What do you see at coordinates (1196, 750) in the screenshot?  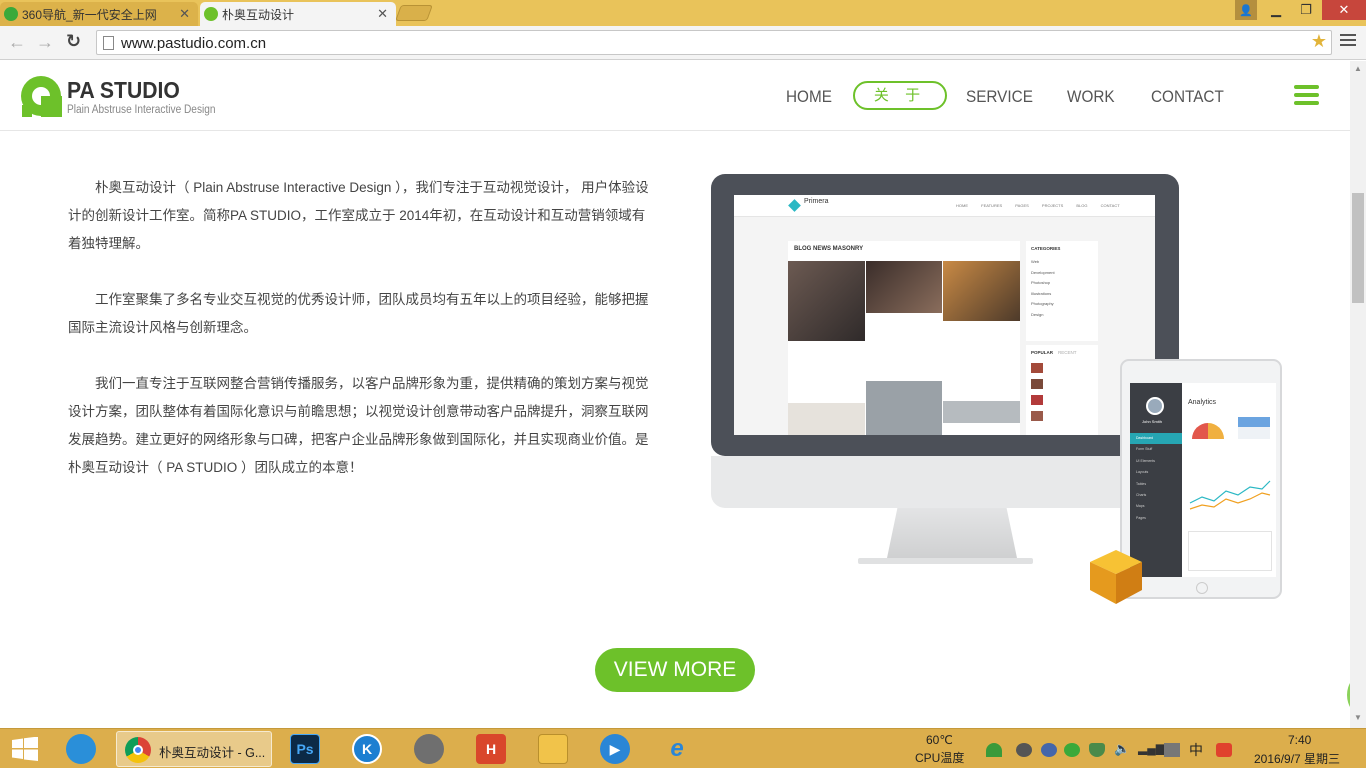 I see `ime-indicator: 中` at bounding box center [1196, 750].